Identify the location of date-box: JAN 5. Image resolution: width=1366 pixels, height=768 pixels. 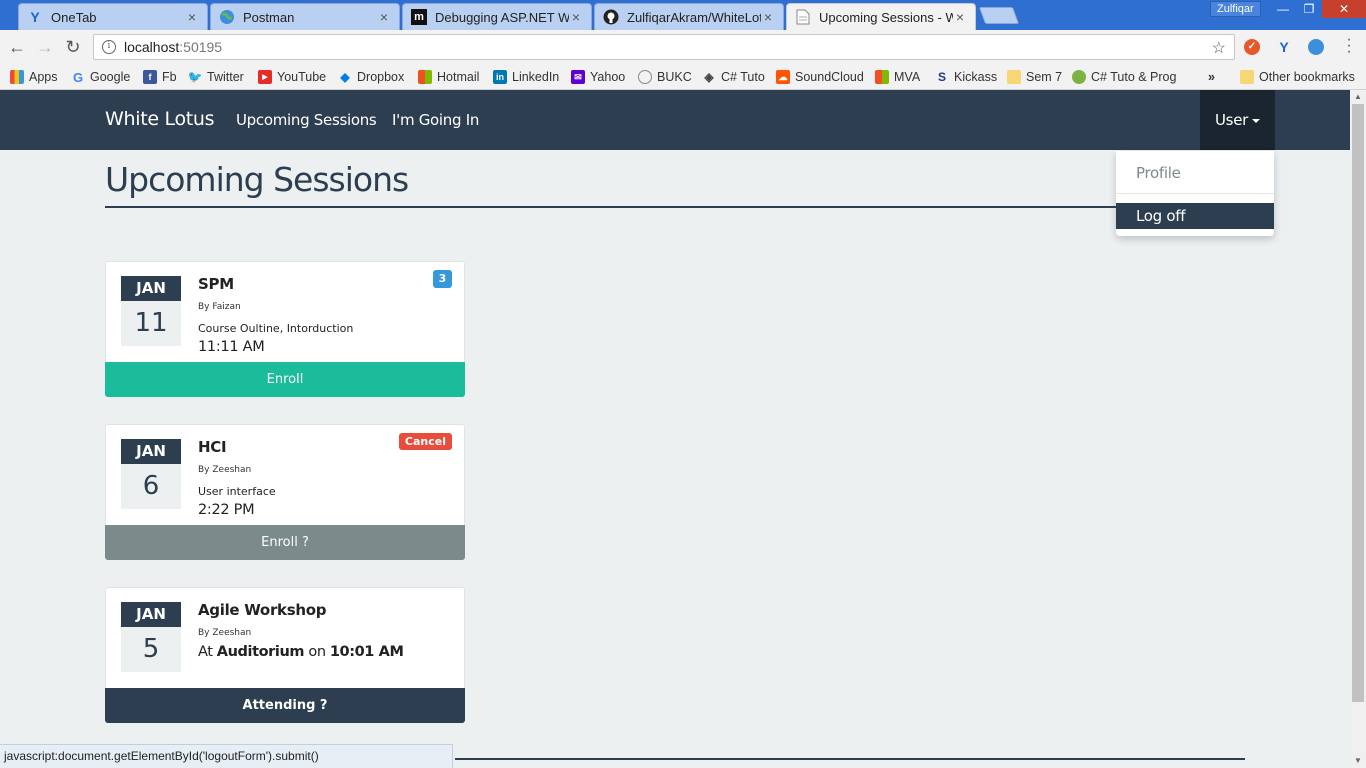
(151, 637).